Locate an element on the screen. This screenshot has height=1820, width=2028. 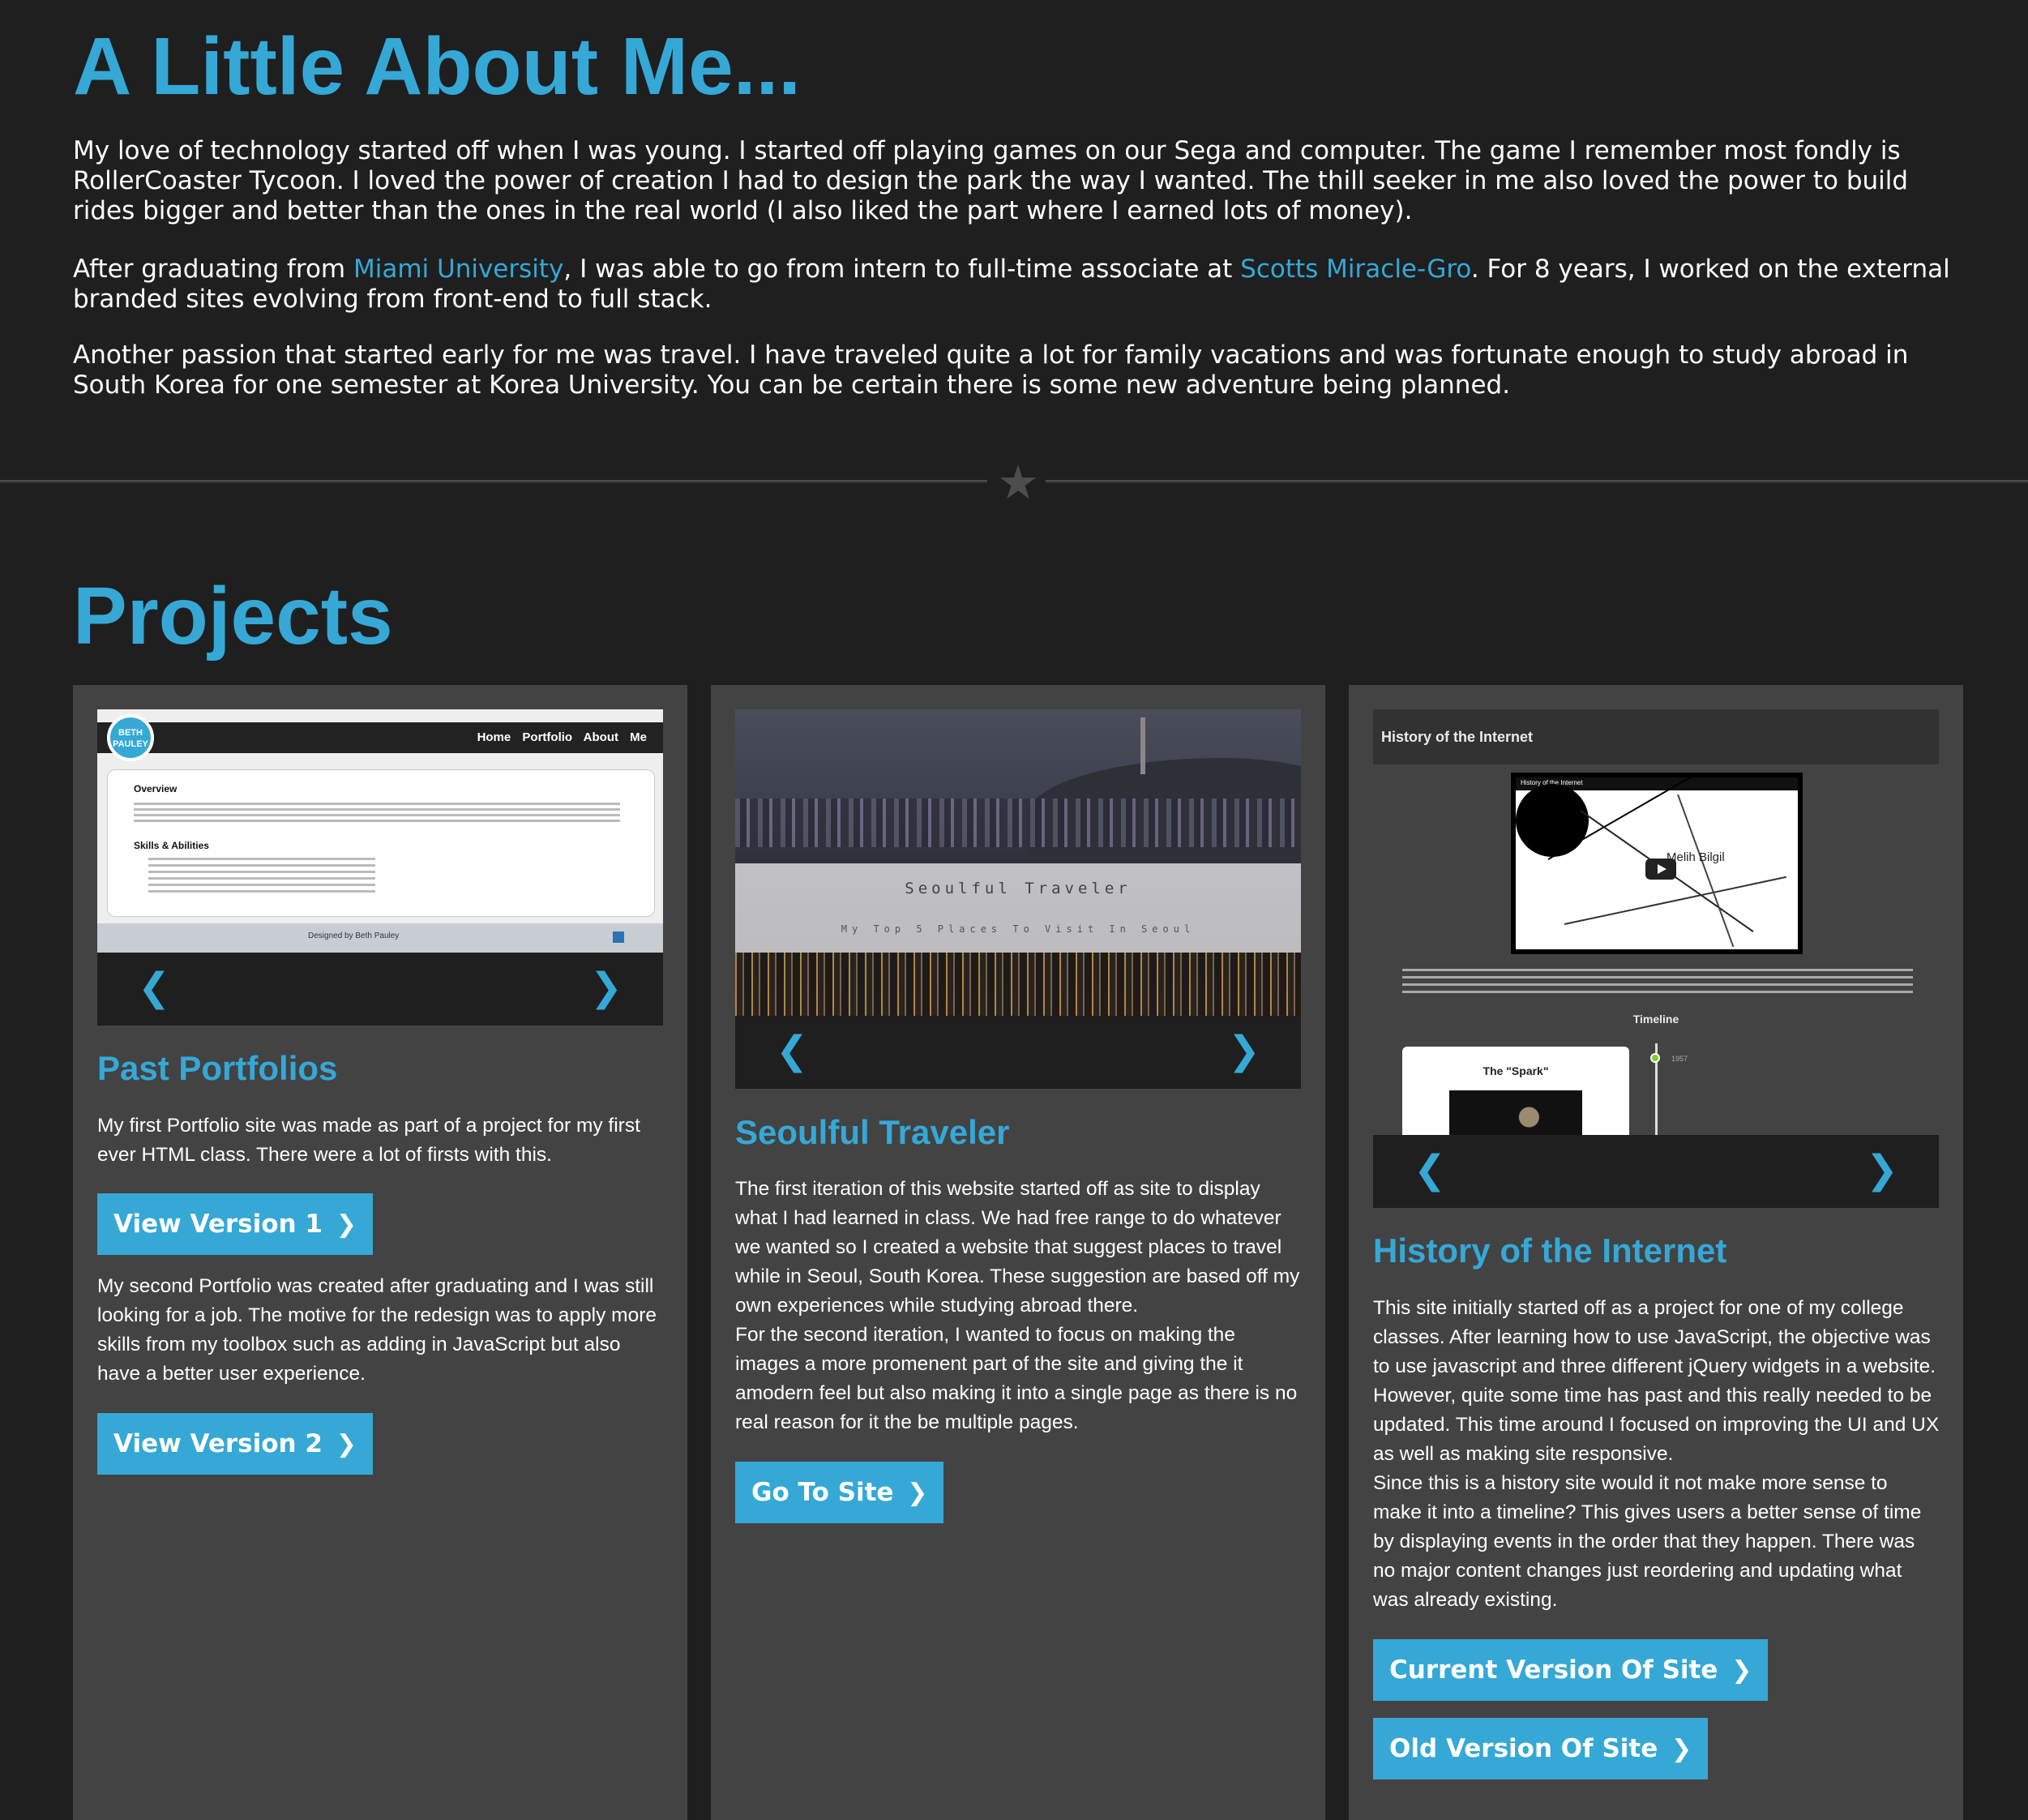
scotts-miracle-gro-link: Scotts Miracle-Gro is located at coordinates (1355, 269).